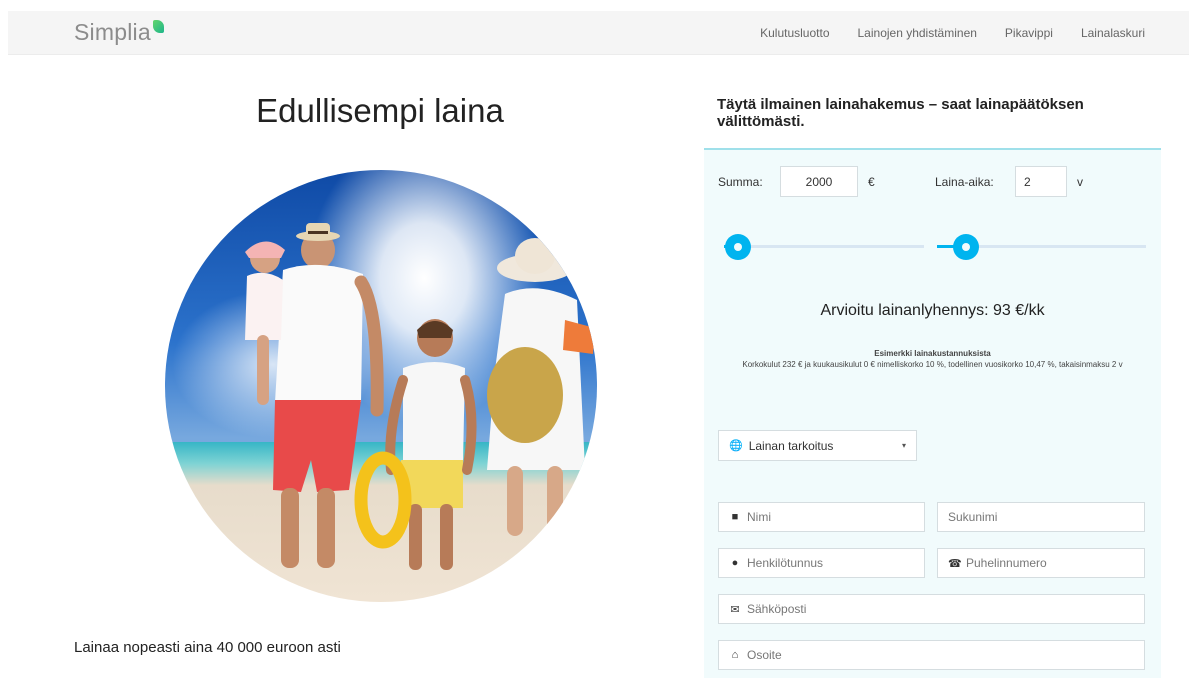 This screenshot has height=678, width=1197. I want to click on logo-leaf-icon, so click(158, 26).